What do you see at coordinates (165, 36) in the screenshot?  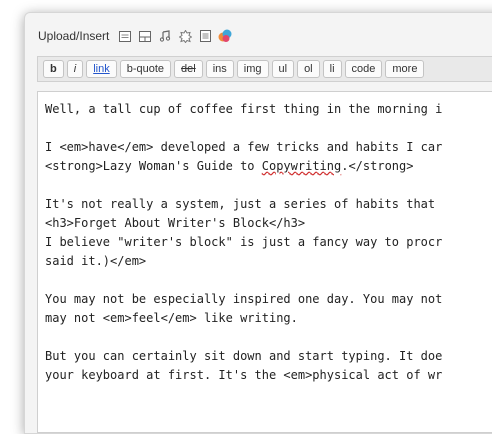 I see `audio-icon` at bounding box center [165, 36].